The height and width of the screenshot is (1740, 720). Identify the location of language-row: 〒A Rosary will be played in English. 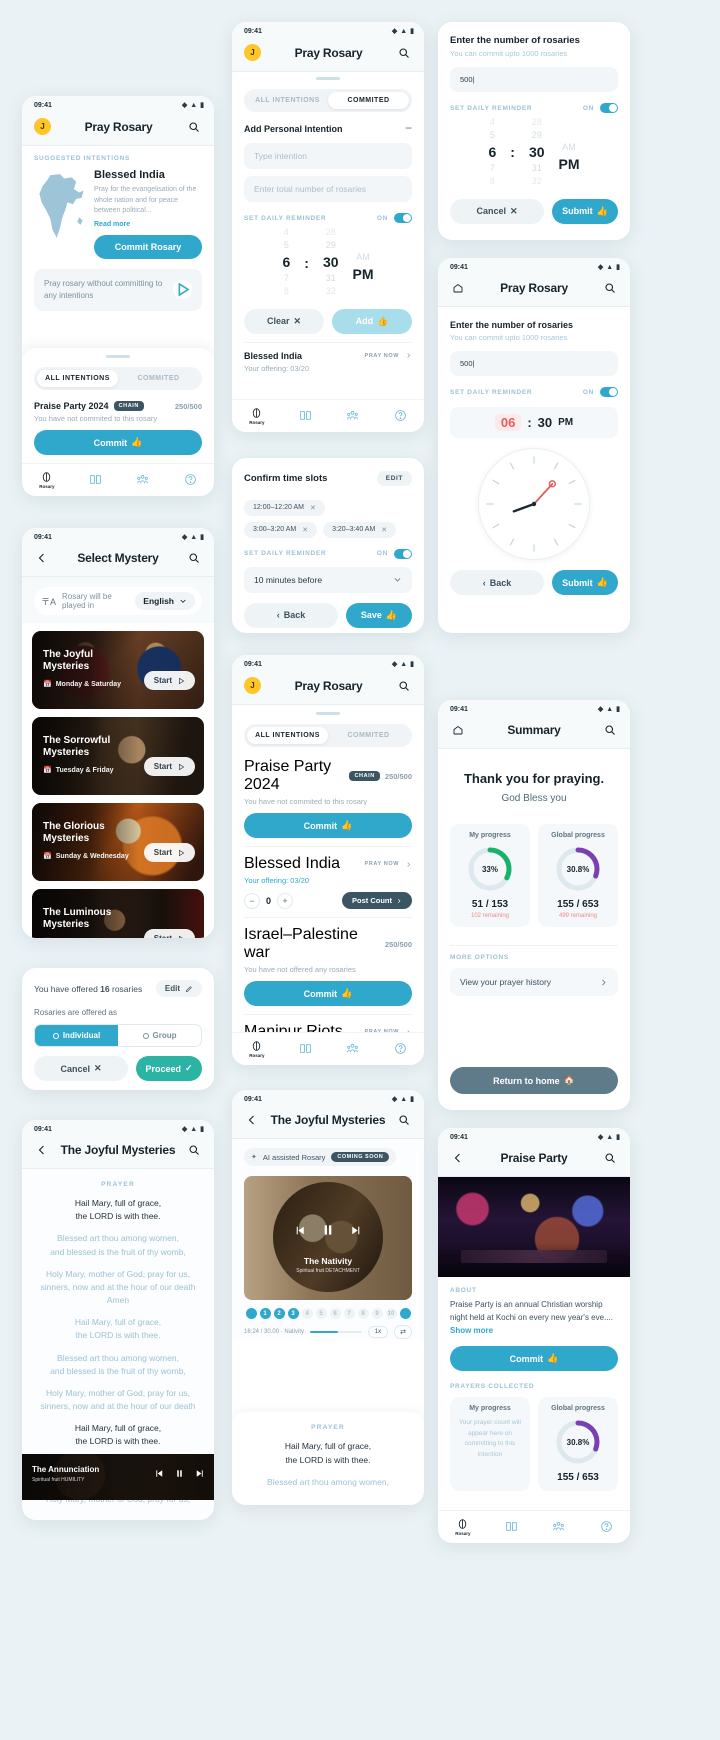
(118, 600).